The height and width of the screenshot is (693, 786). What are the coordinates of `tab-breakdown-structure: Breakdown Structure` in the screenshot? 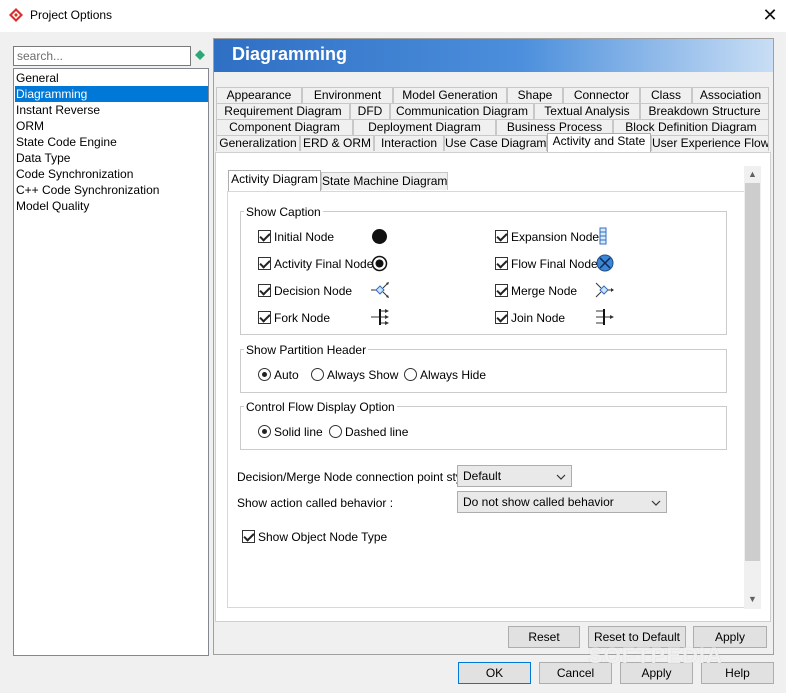 It's located at (704, 111).